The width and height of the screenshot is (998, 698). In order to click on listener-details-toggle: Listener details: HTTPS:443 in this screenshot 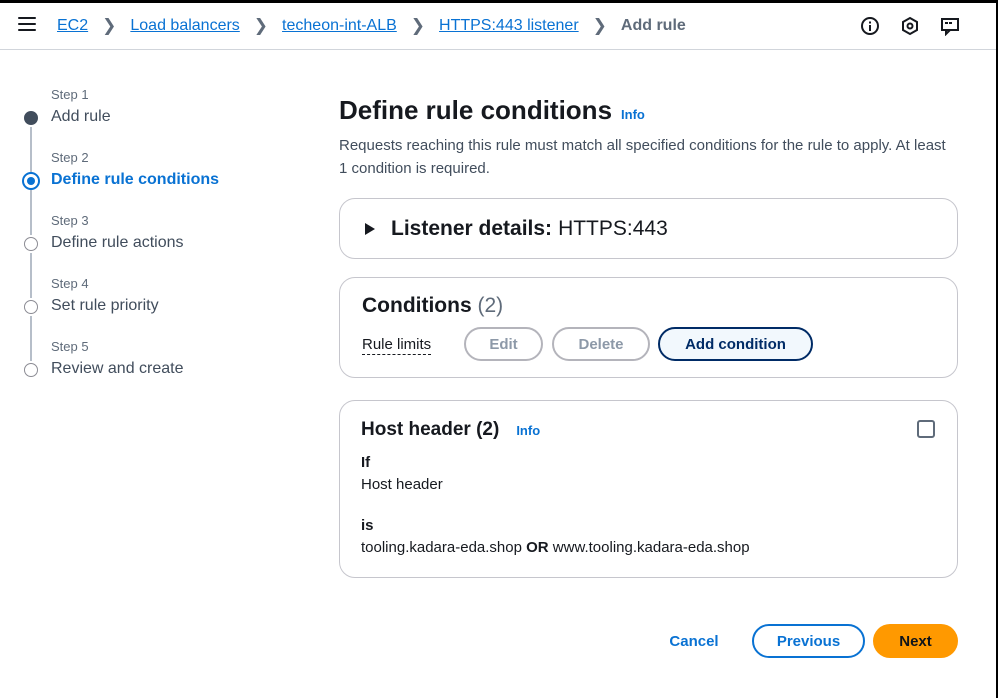, I will do `click(516, 229)`.